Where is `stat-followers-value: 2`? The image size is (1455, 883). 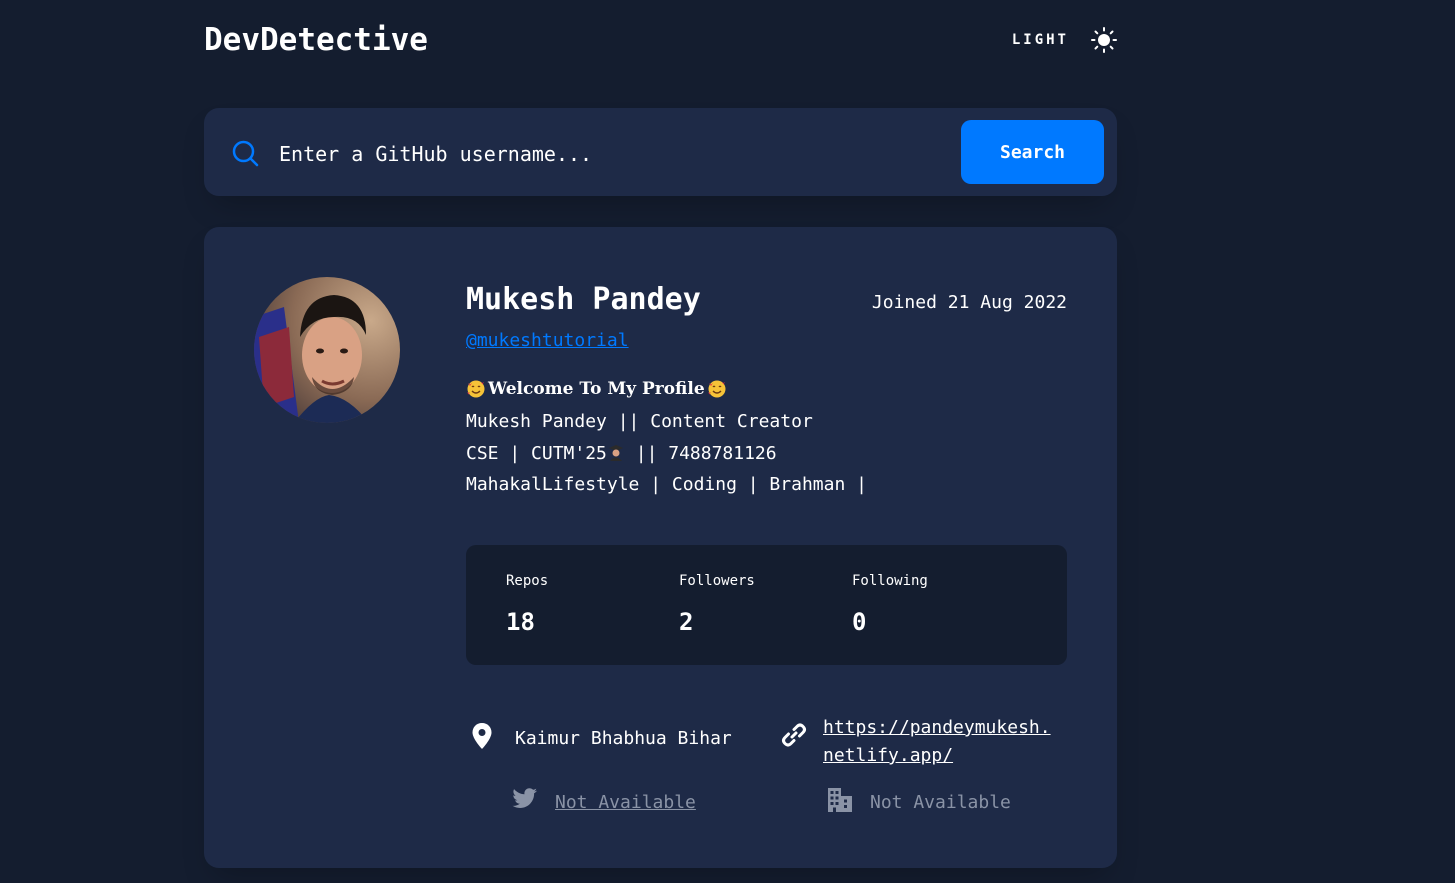 stat-followers-value: 2 is located at coordinates (686, 622).